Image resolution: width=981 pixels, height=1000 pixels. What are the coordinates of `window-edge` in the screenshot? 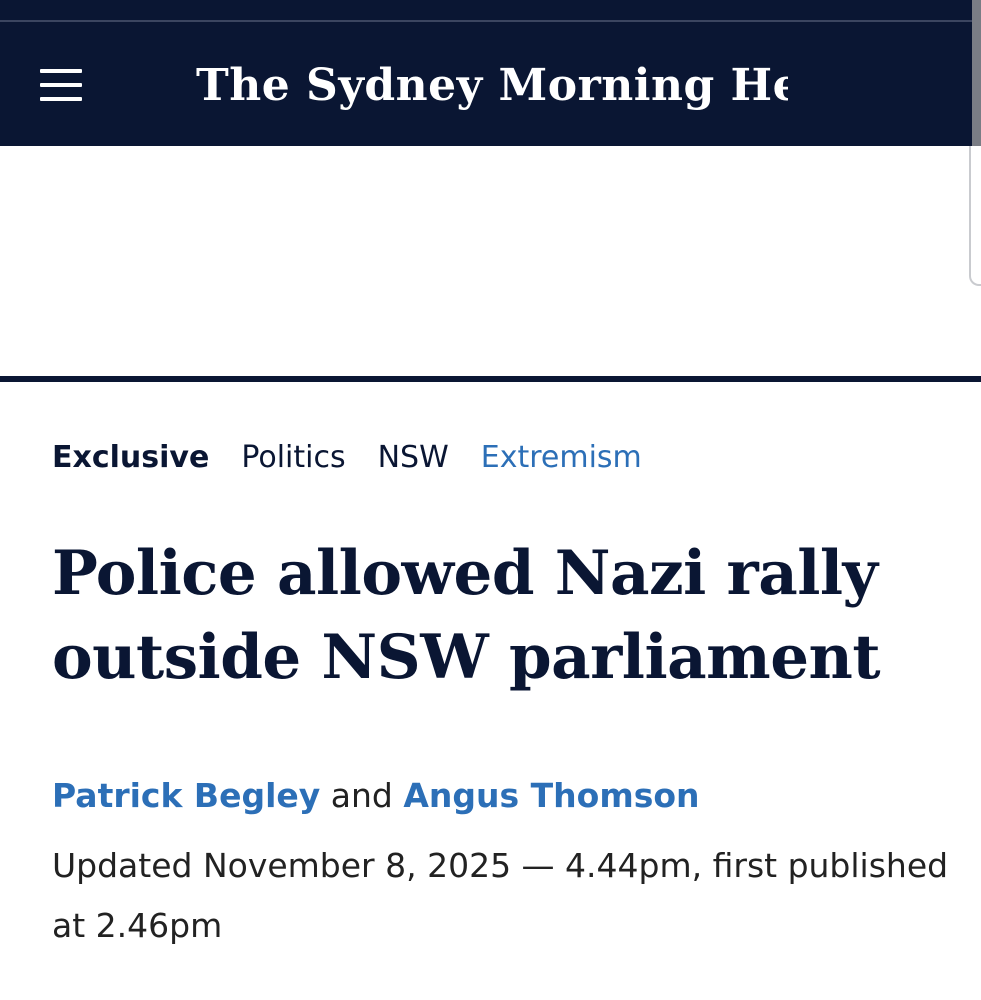 It's located at (976, 73).